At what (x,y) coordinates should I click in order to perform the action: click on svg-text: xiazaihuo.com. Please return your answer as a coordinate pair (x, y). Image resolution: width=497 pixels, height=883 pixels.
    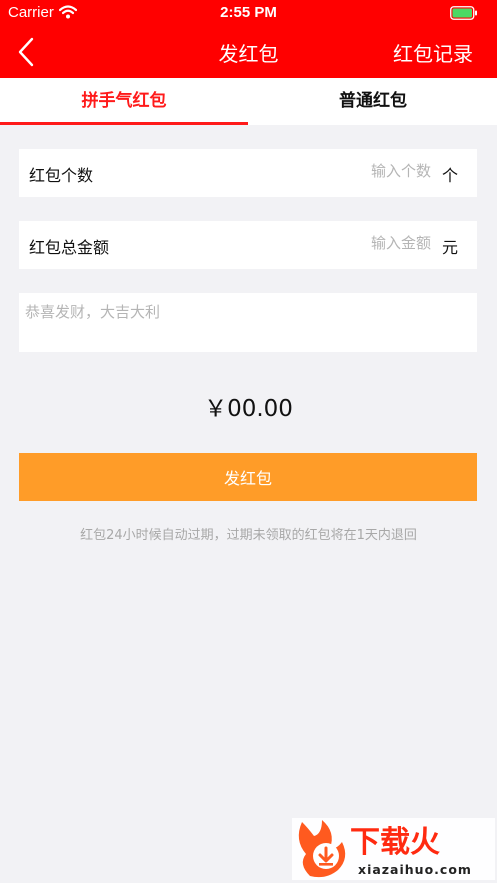
    Looking at the image, I should click on (415, 869).